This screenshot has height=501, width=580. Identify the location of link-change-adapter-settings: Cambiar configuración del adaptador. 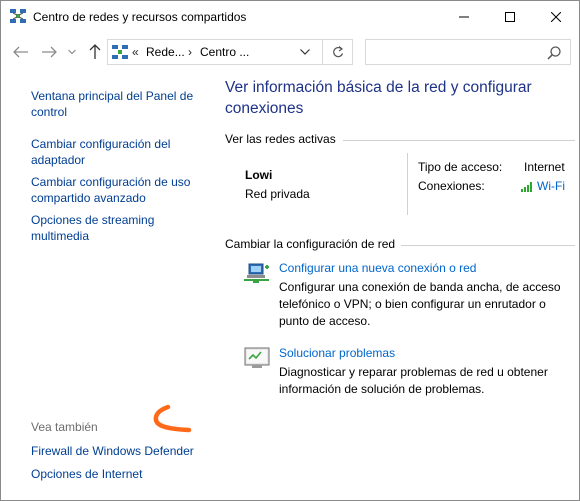
(119, 152).